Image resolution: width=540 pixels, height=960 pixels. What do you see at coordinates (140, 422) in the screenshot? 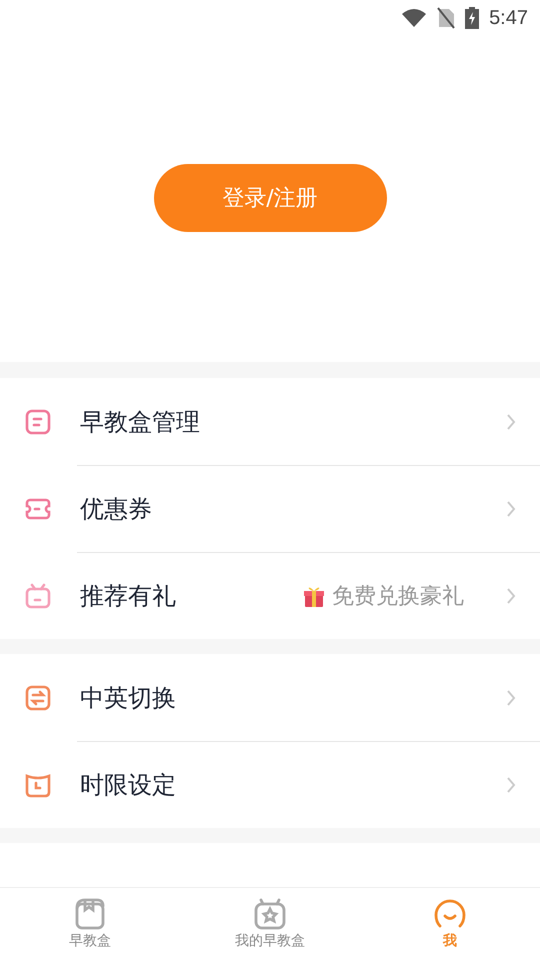
I see `menu-label: 早教盒管理` at bounding box center [140, 422].